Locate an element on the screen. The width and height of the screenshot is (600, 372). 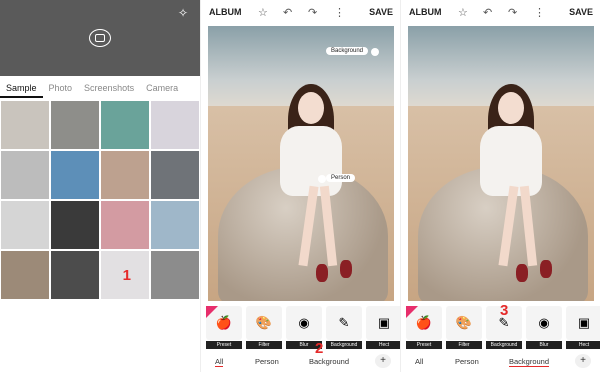
step-number-3: 3 is located at coordinates (504, 310).